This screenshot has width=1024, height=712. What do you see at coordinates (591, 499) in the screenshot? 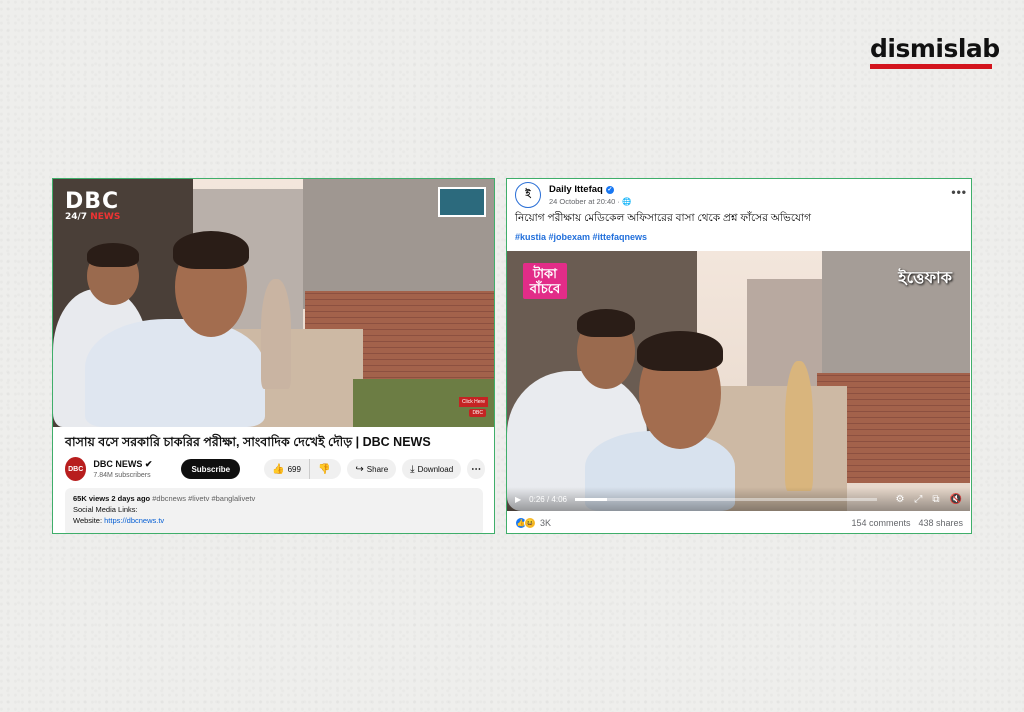
I see `video-progress-fill` at bounding box center [591, 499].